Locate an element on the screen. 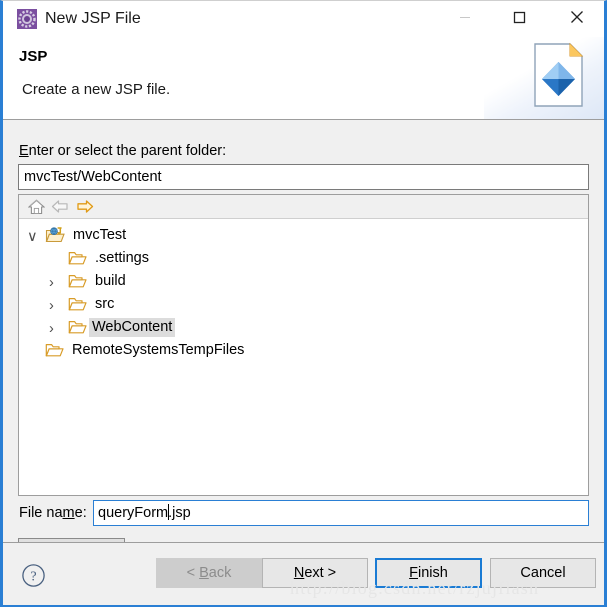 The width and height of the screenshot is (607, 607). dialog-footer: ? < Back Next > Finish Cancel is located at coordinates (303, 574).